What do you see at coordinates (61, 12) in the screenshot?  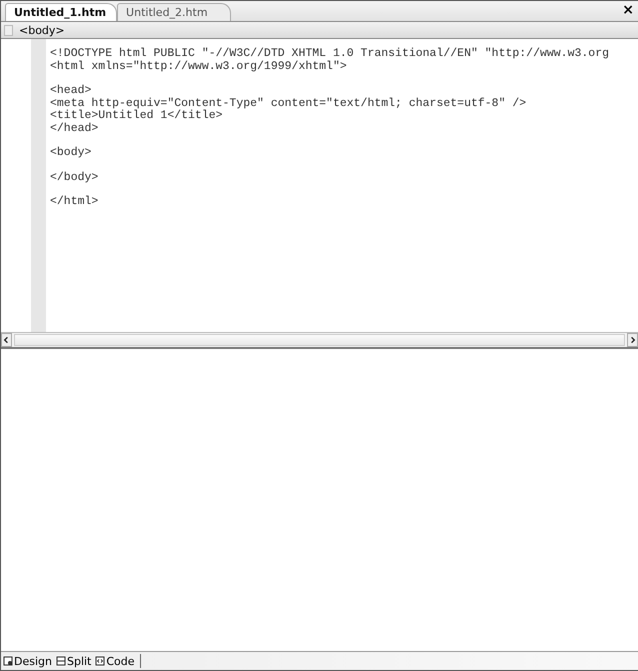 I see `document-tab: Untitled_1.htm` at bounding box center [61, 12].